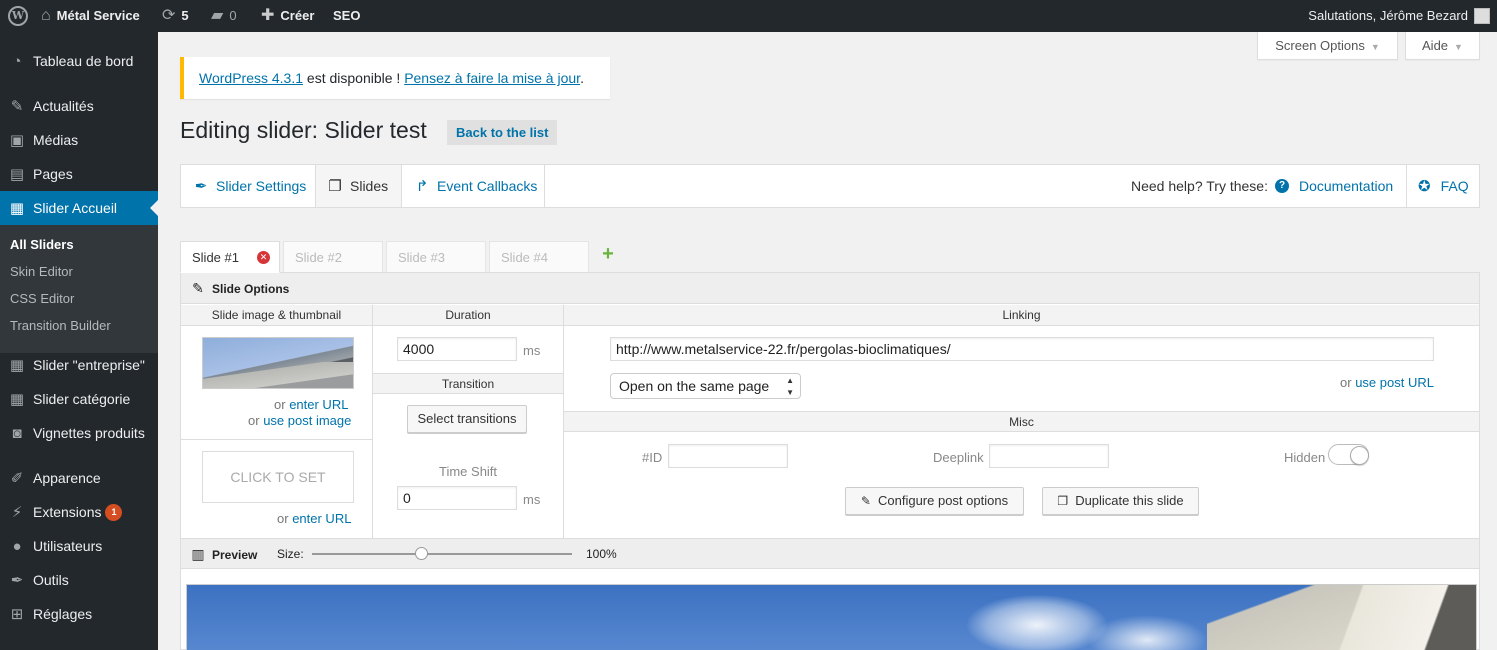 This screenshot has width=1497, height=650. I want to click on sidebar-item-label: Tableau de bord, so click(83, 61).